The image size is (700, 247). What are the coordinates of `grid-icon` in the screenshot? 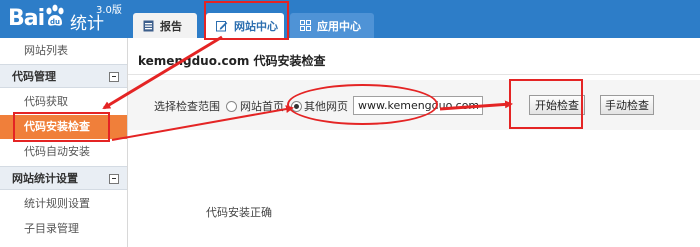 It's located at (305, 25).